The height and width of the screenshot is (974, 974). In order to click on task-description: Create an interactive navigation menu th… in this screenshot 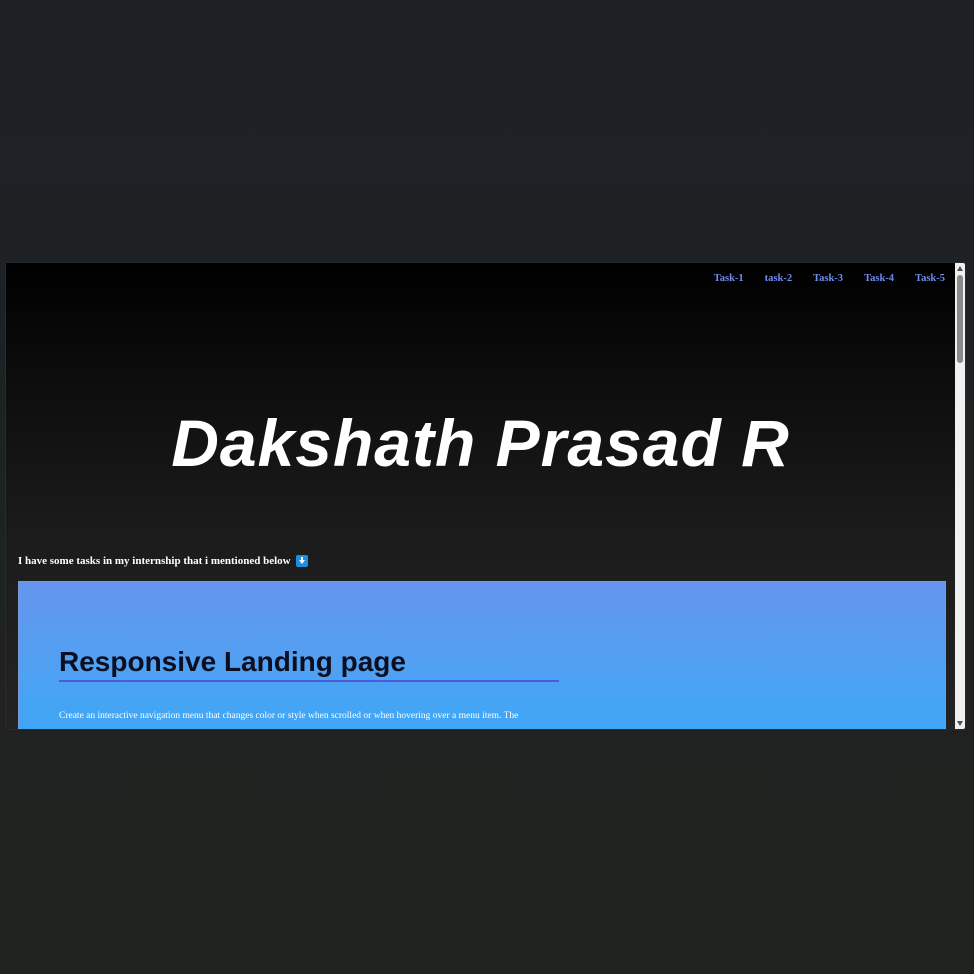, I will do `click(289, 716)`.